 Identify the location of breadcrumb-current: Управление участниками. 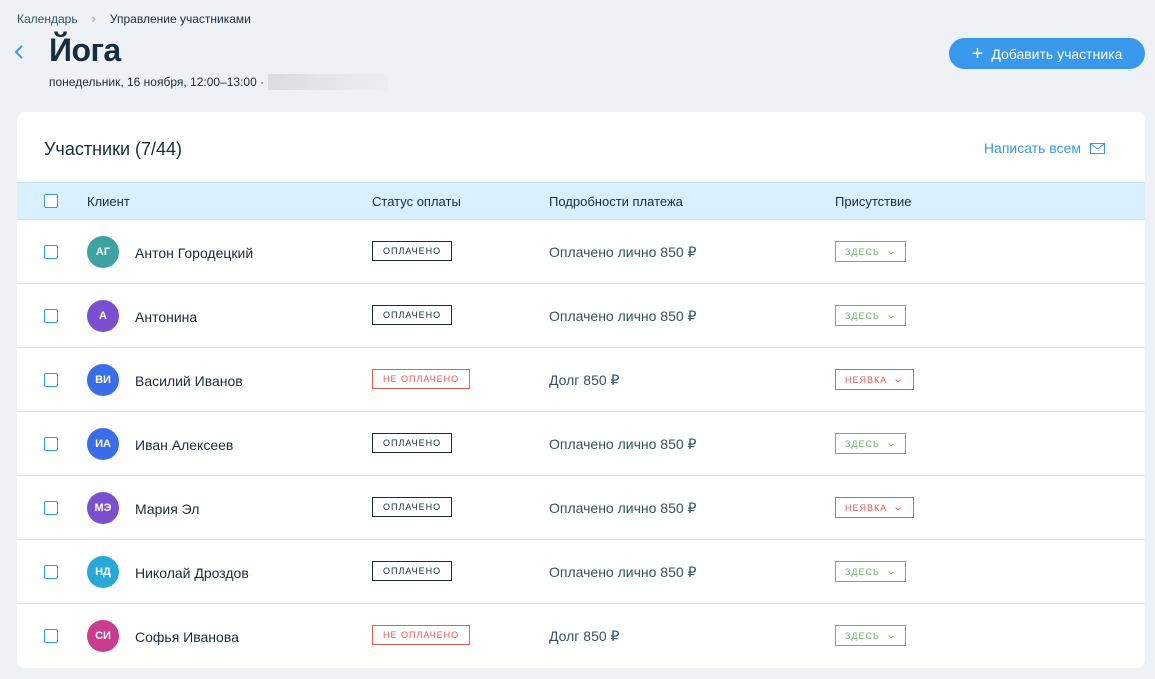
(180, 18).